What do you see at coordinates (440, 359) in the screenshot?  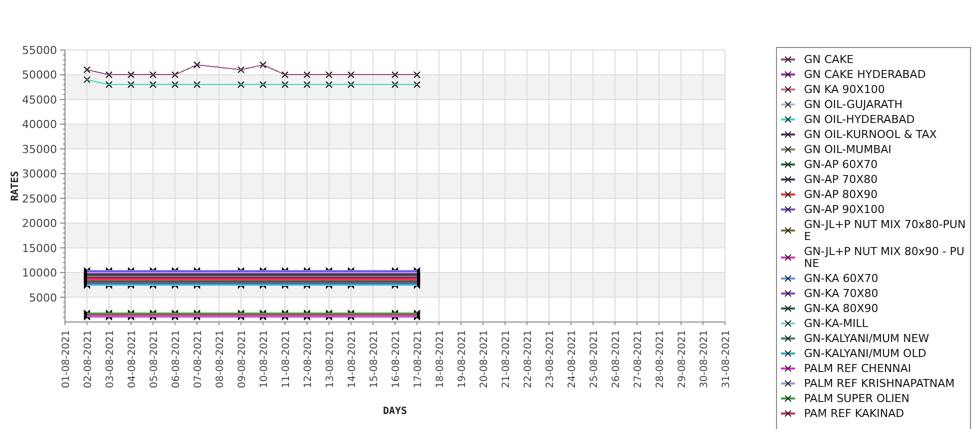 I see `x-tick-label: 18-08-2021` at bounding box center [440, 359].